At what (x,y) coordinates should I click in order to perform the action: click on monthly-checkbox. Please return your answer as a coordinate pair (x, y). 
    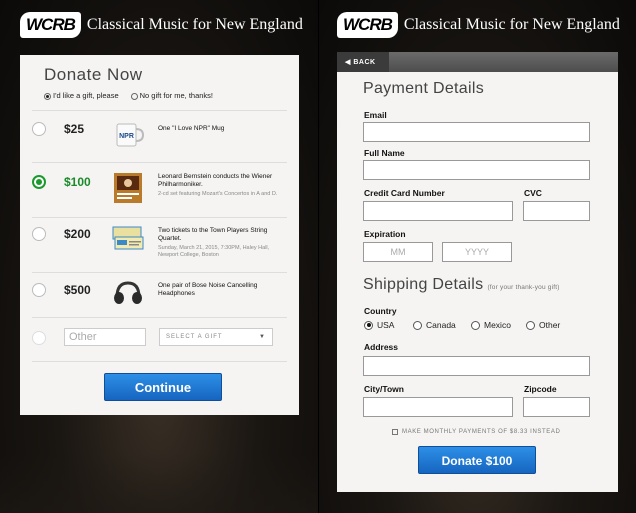
    Looking at the image, I should click on (395, 432).